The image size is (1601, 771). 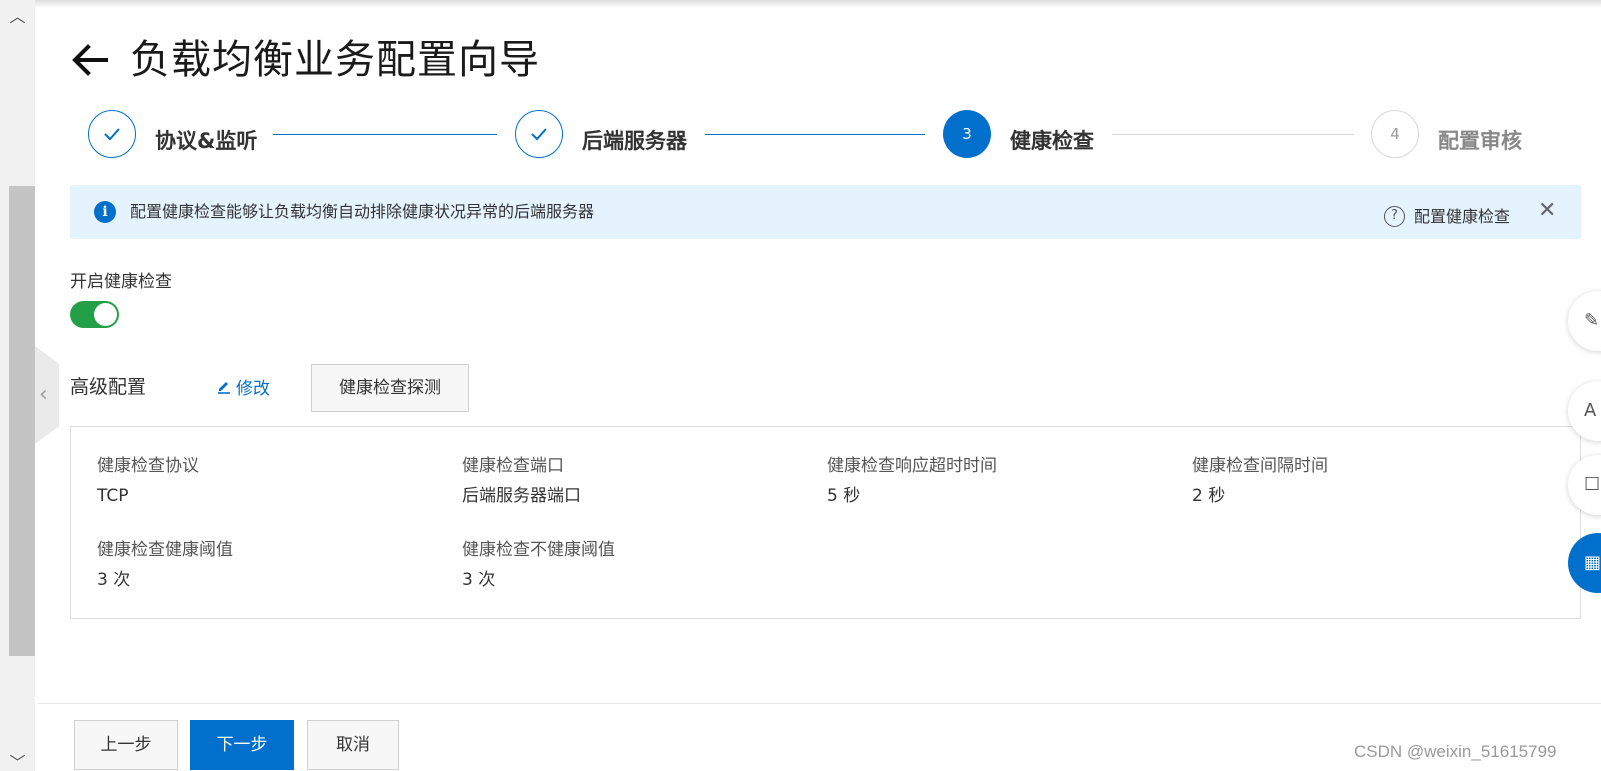 I want to click on step-3-label: 健康检查, so click(x=1052, y=141).